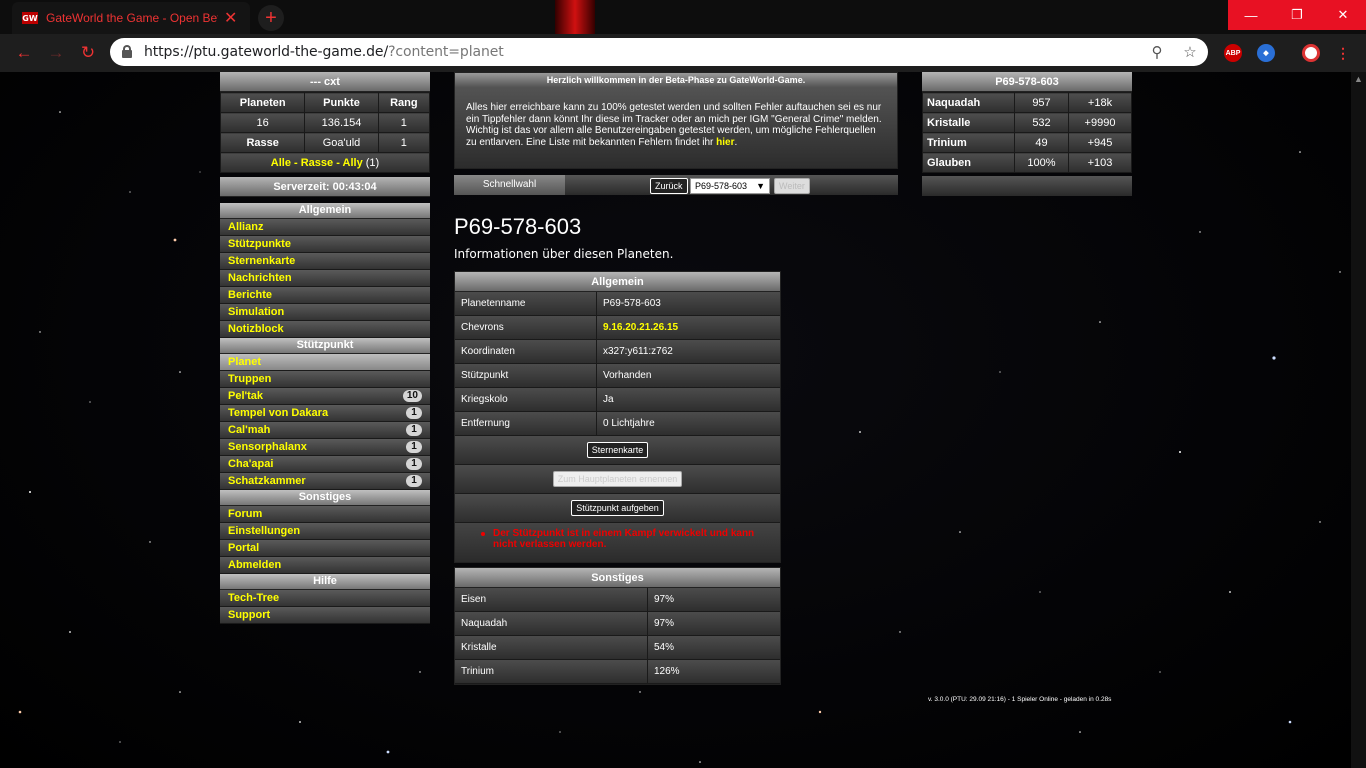 The image size is (1366, 768). I want to click on race-label: Rasse, so click(262, 142).